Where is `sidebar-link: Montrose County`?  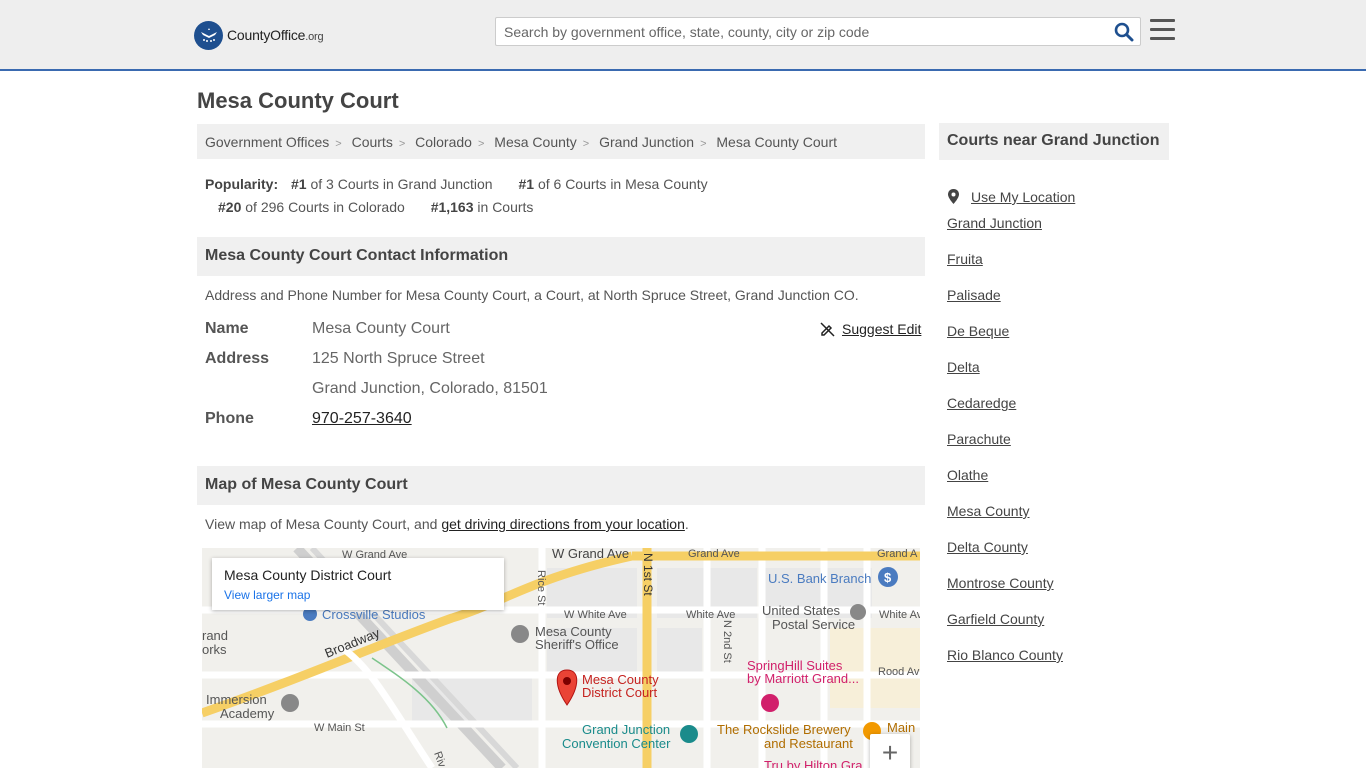 sidebar-link: Montrose County is located at coordinates (1000, 583).